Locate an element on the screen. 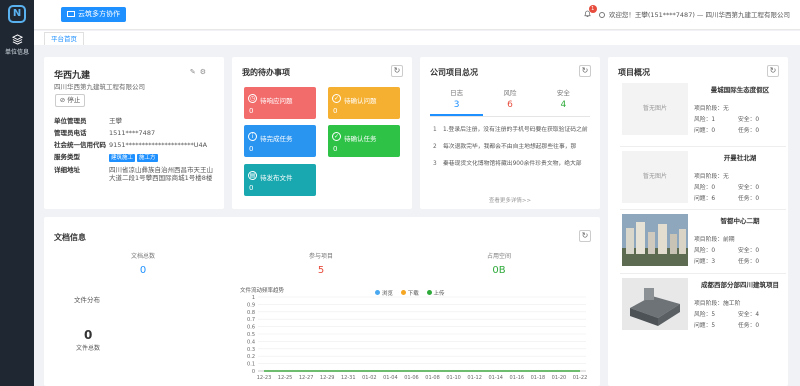  todo-pending-complete-task: i 待完成任务 0 is located at coordinates (280, 141).